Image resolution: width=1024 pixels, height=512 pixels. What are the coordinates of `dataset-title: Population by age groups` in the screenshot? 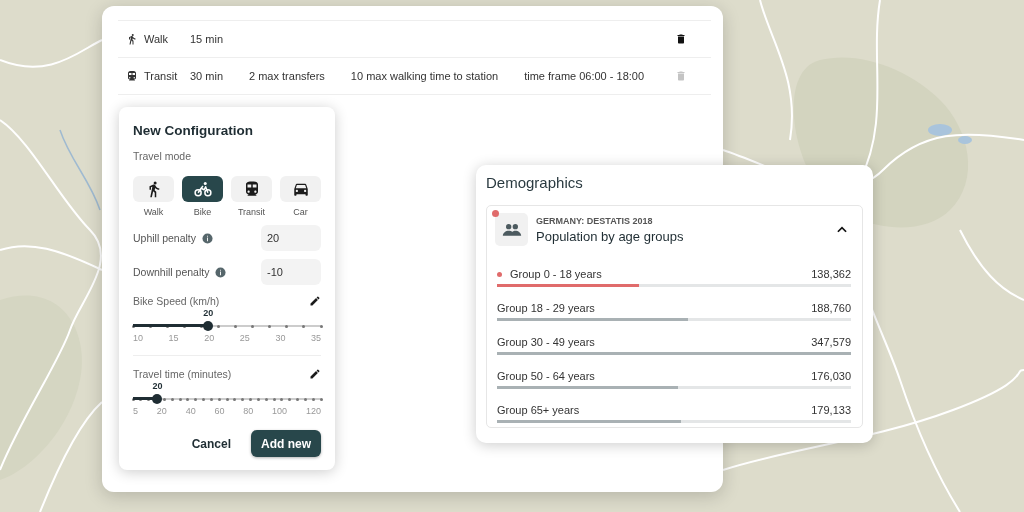 It's located at (610, 236).